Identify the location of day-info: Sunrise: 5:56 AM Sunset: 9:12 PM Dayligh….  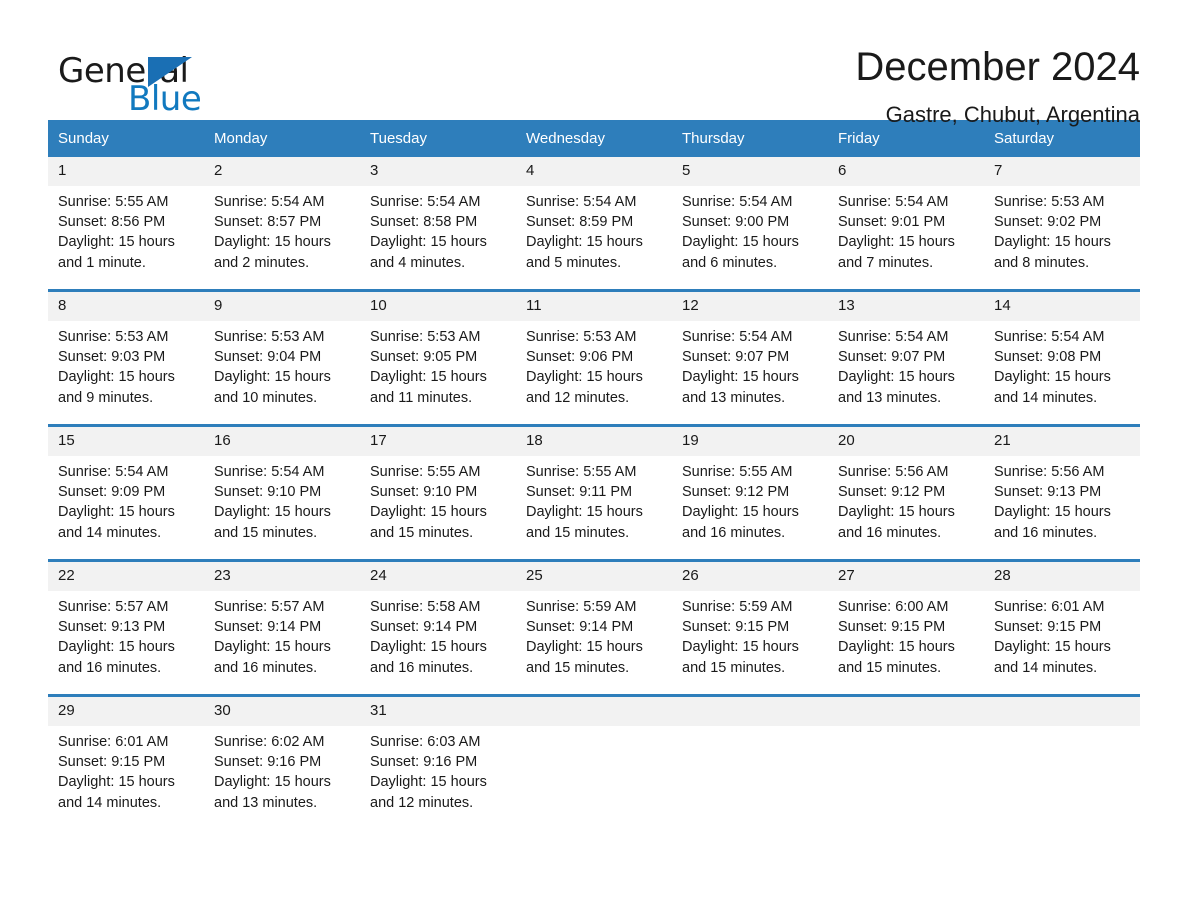
(906, 499).